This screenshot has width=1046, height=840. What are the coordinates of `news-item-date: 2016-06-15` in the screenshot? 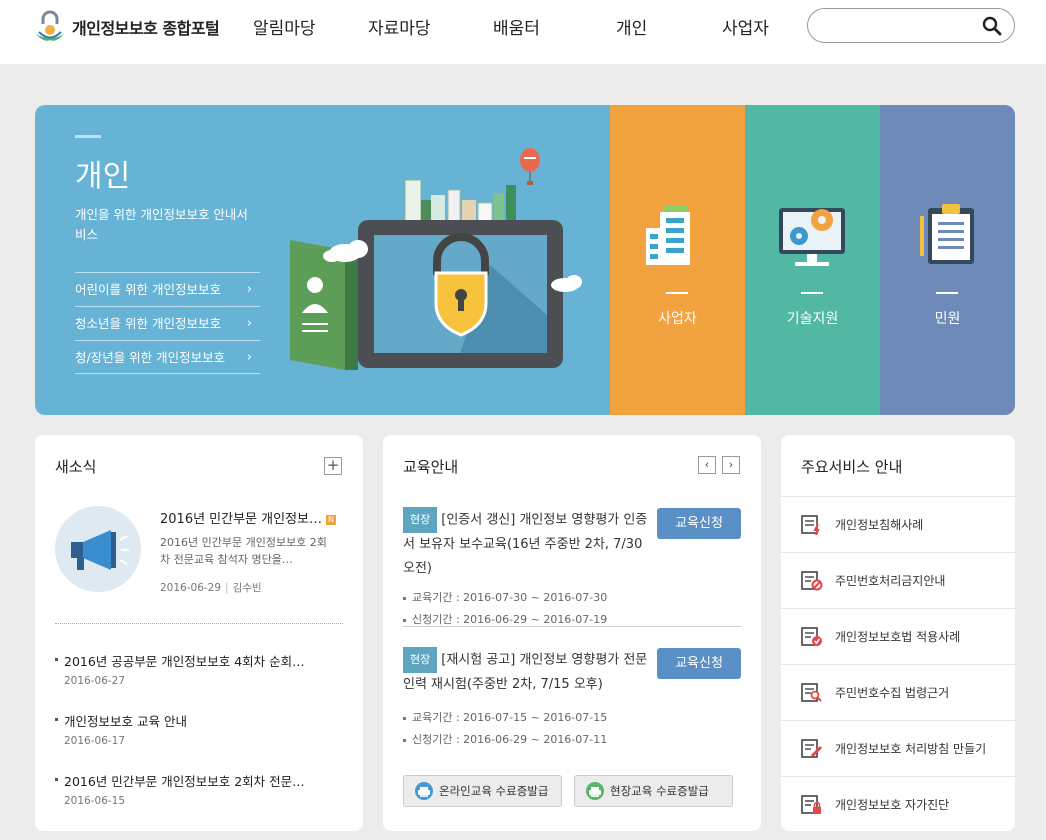 It's located at (95, 801).